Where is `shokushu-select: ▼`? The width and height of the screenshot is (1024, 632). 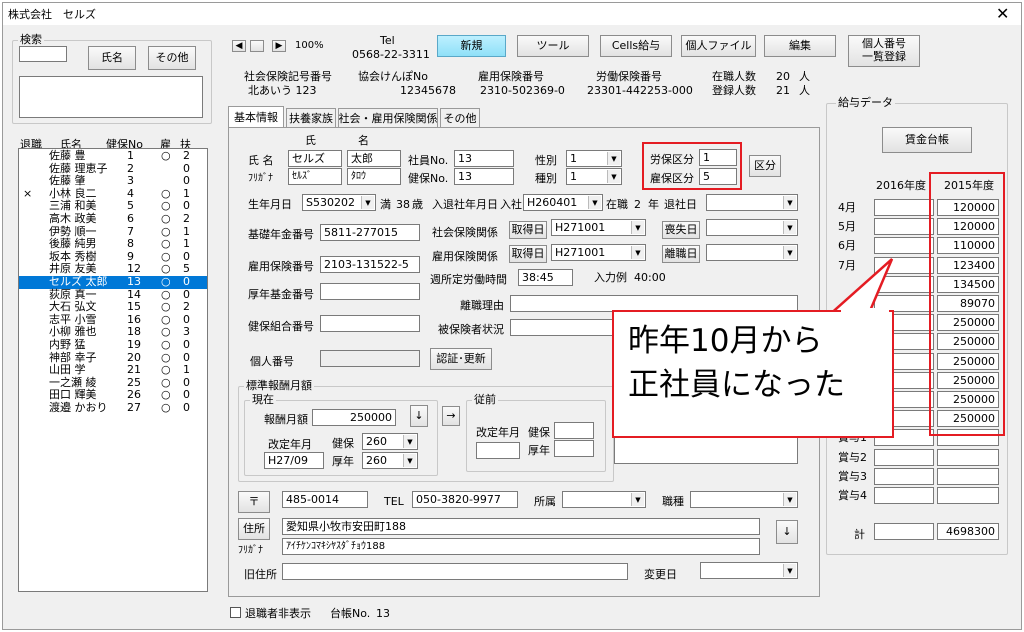
shokushu-select: ▼ is located at coordinates (744, 499).